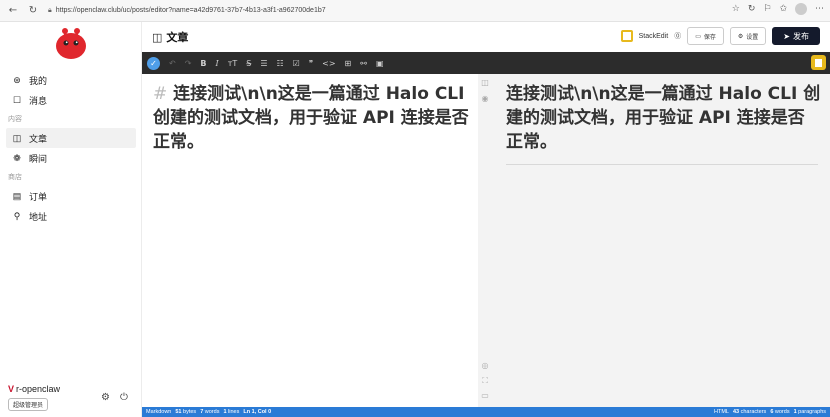 The height and width of the screenshot is (417, 830). I want to click on browser-actions: ☆ ↻ ⚐ ✩ ⋯, so click(778, 9).